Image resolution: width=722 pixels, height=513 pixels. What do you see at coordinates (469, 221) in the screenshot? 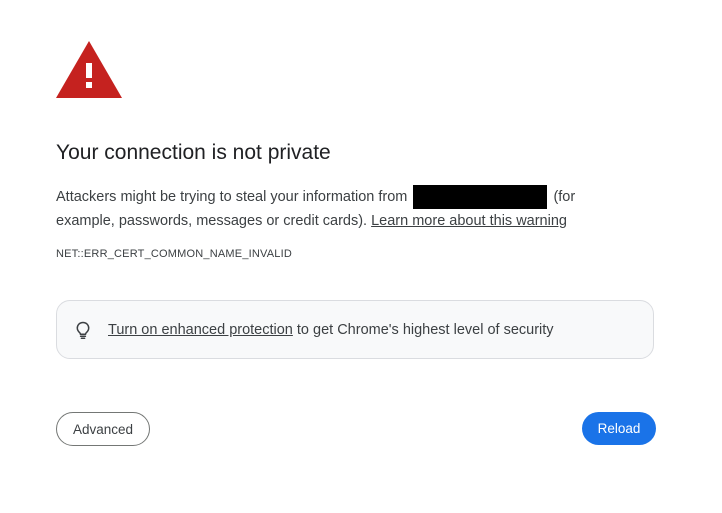
I see `learn-more-link: Learn more about this warning` at bounding box center [469, 221].